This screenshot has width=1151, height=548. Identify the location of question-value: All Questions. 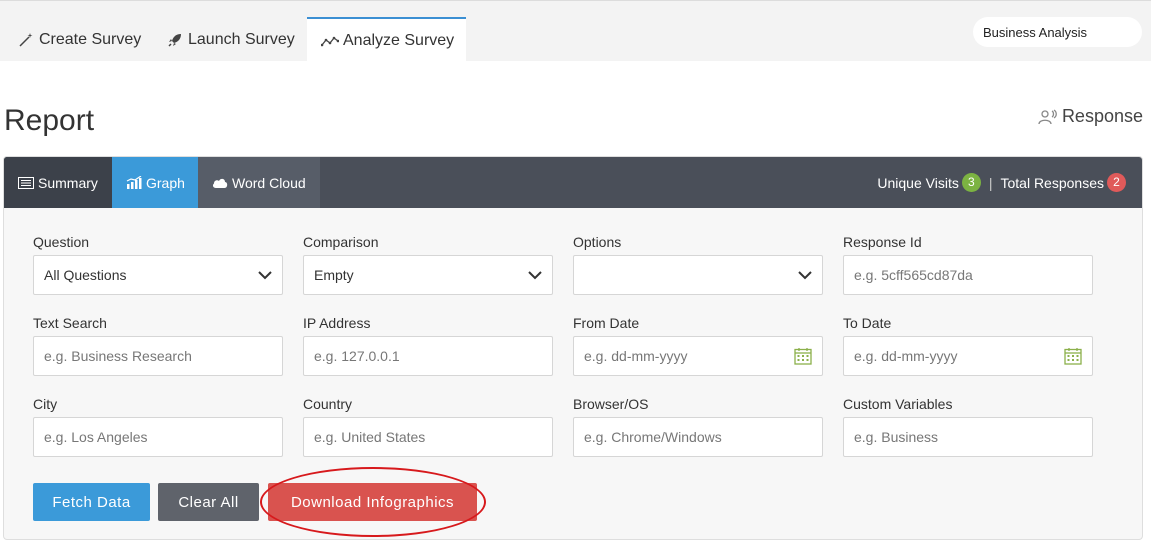
(85, 275).